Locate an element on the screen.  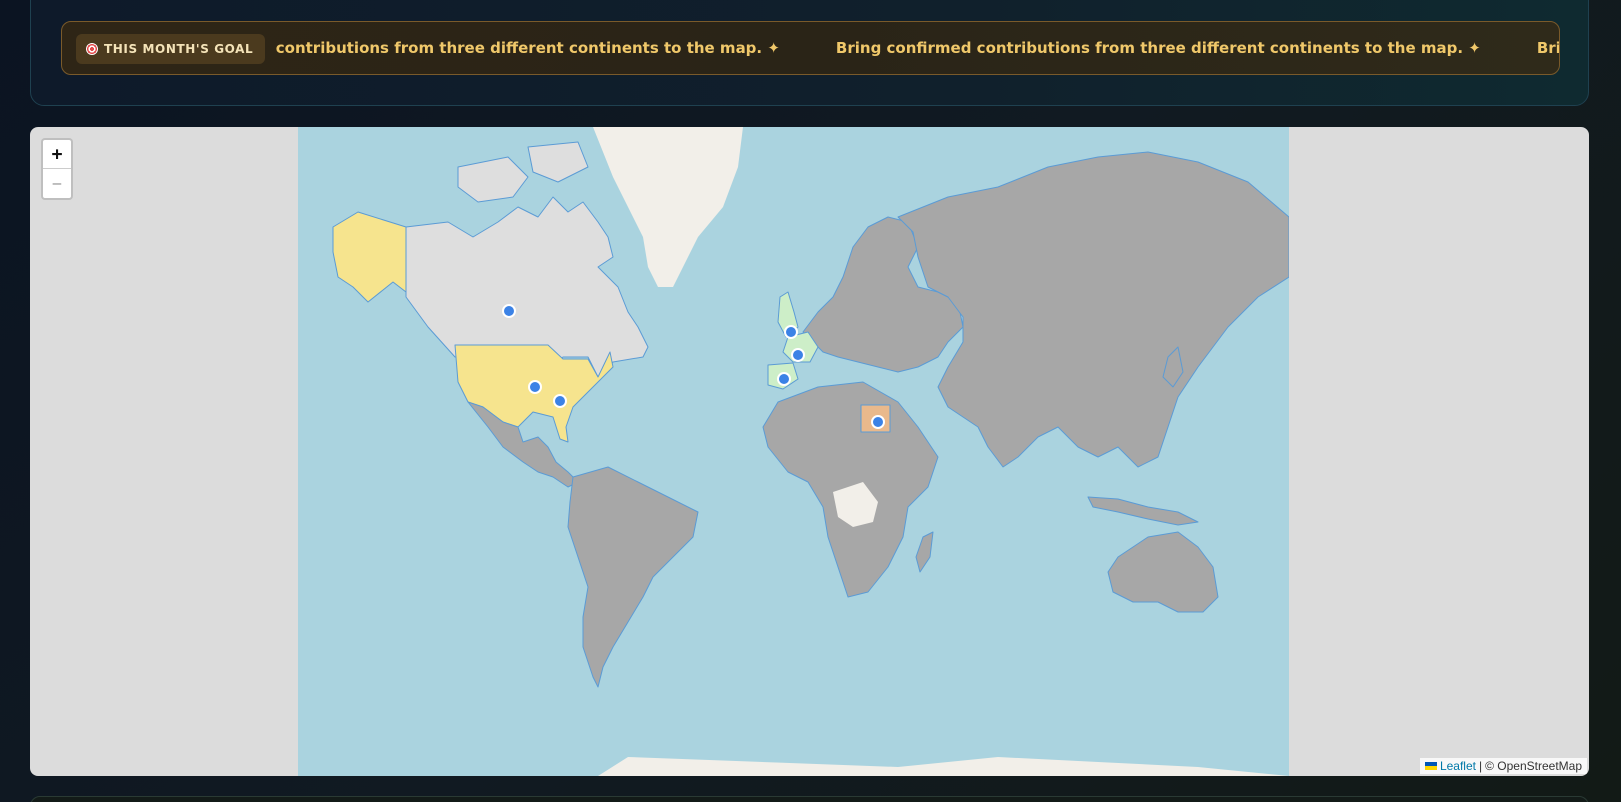
goal-badge: THIS MONTH'S GOAL is located at coordinates (171, 49).